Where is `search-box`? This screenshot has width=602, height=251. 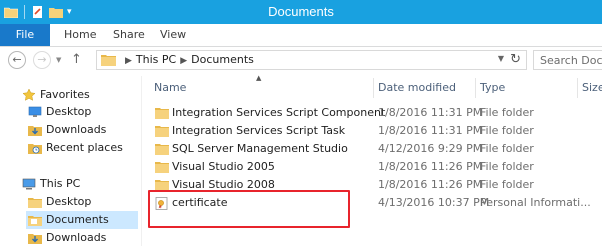 search-box is located at coordinates (567, 60).